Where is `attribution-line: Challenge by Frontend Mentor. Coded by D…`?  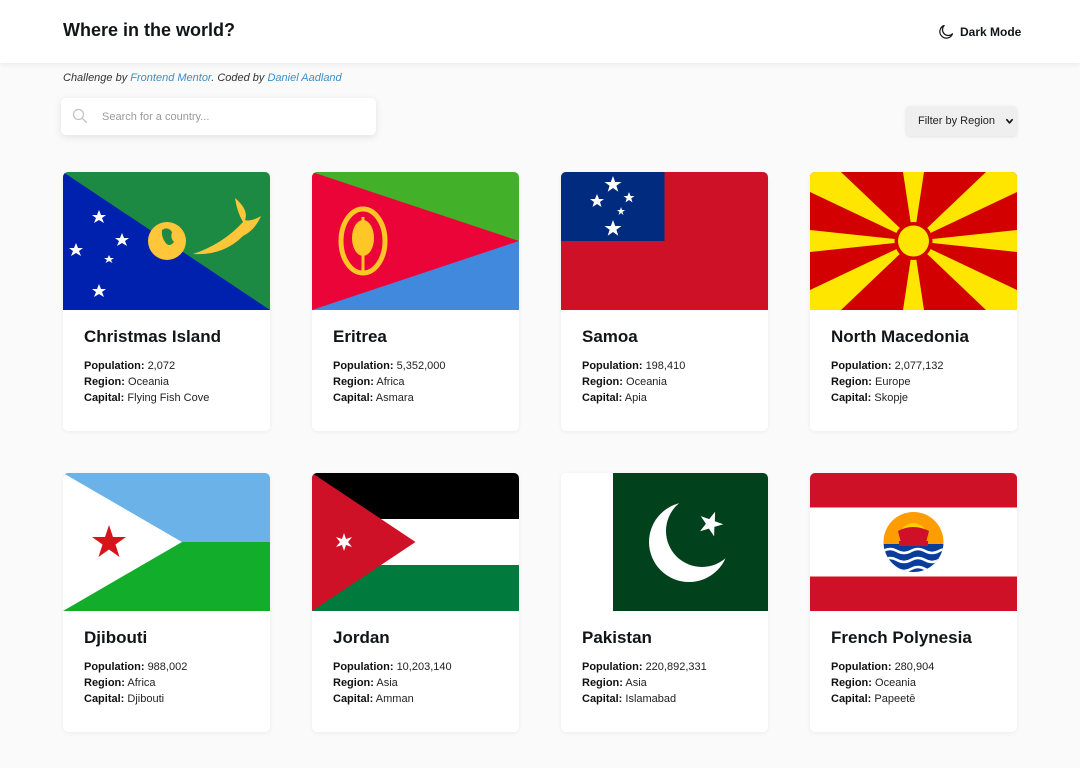 attribution-line: Challenge by Frontend Mentor. Coded by D… is located at coordinates (202, 78).